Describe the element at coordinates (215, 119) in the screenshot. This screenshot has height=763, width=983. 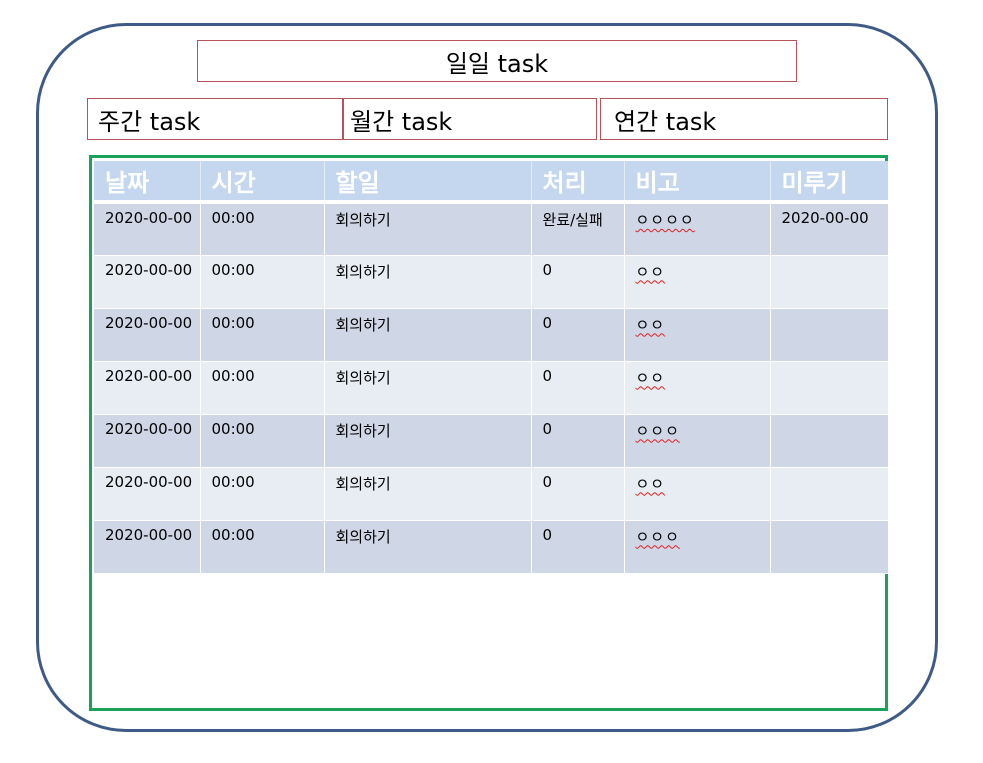
I see `tab-weekly: 주간 task` at that location.